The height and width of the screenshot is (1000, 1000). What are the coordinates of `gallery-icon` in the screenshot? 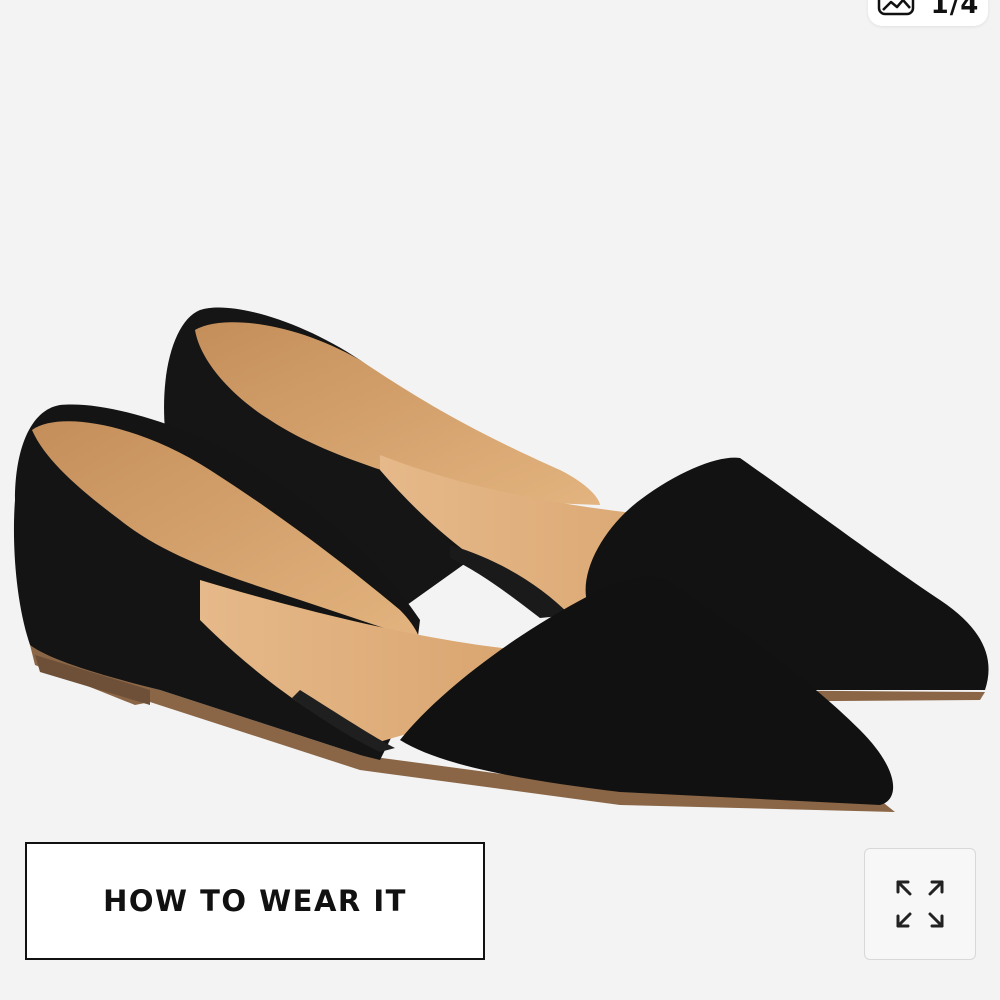 It's located at (895, 8).